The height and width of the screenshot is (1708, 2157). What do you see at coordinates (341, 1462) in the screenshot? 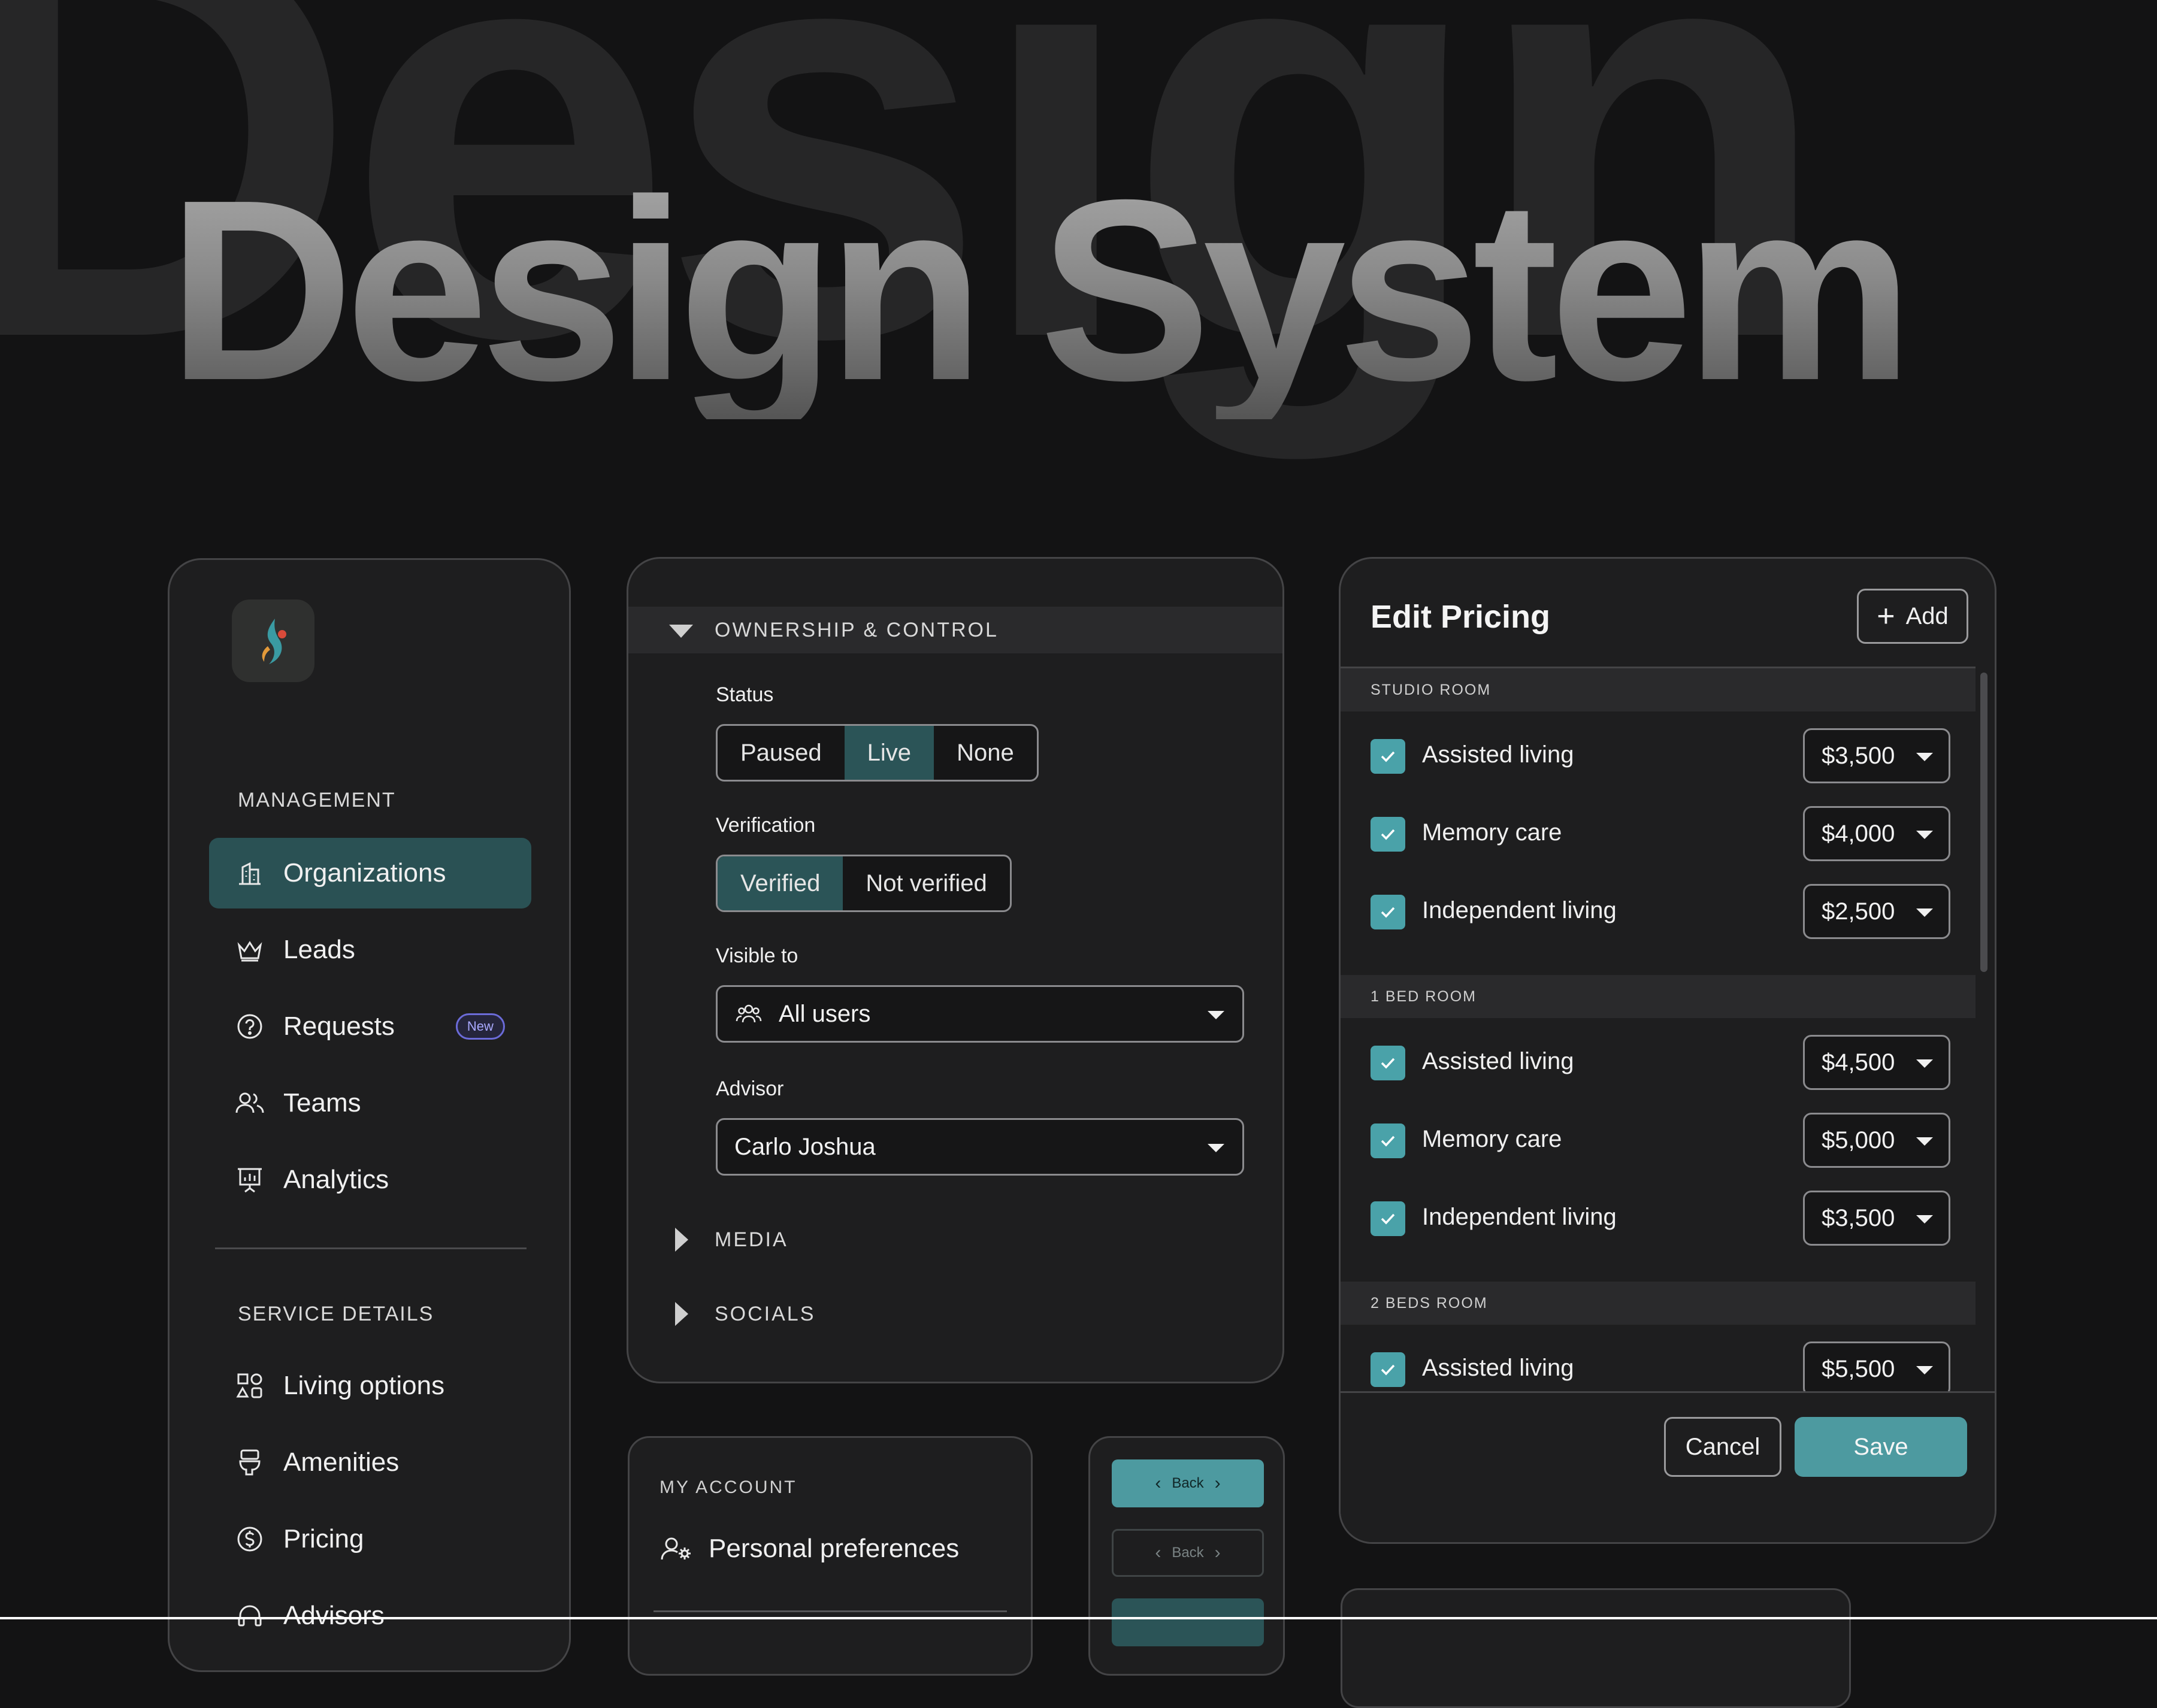
I see `sidebar-item-label: Amenities` at bounding box center [341, 1462].